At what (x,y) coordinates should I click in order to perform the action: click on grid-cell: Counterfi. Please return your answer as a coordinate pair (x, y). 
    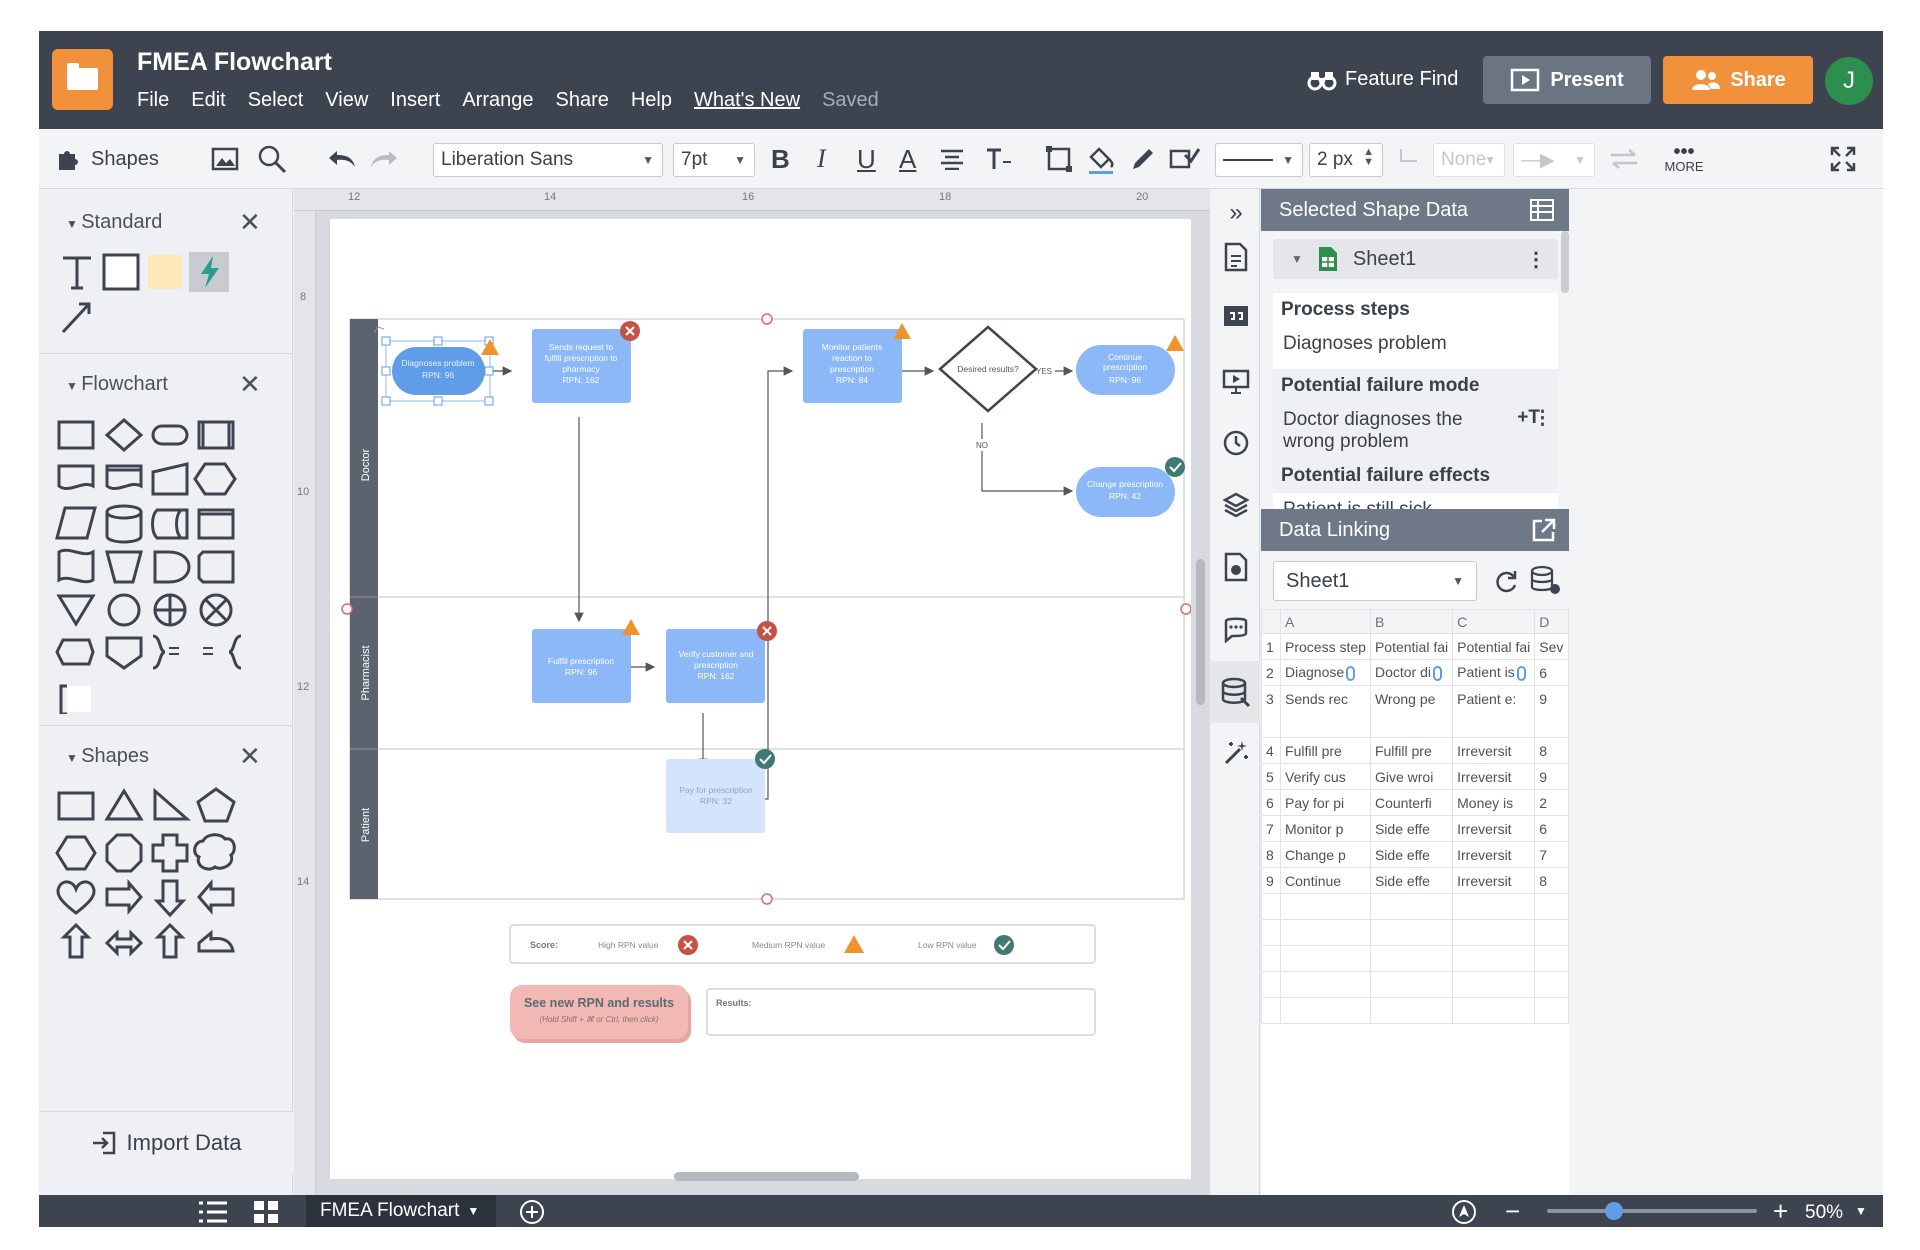
    Looking at the image, I should click on (1411, 802).